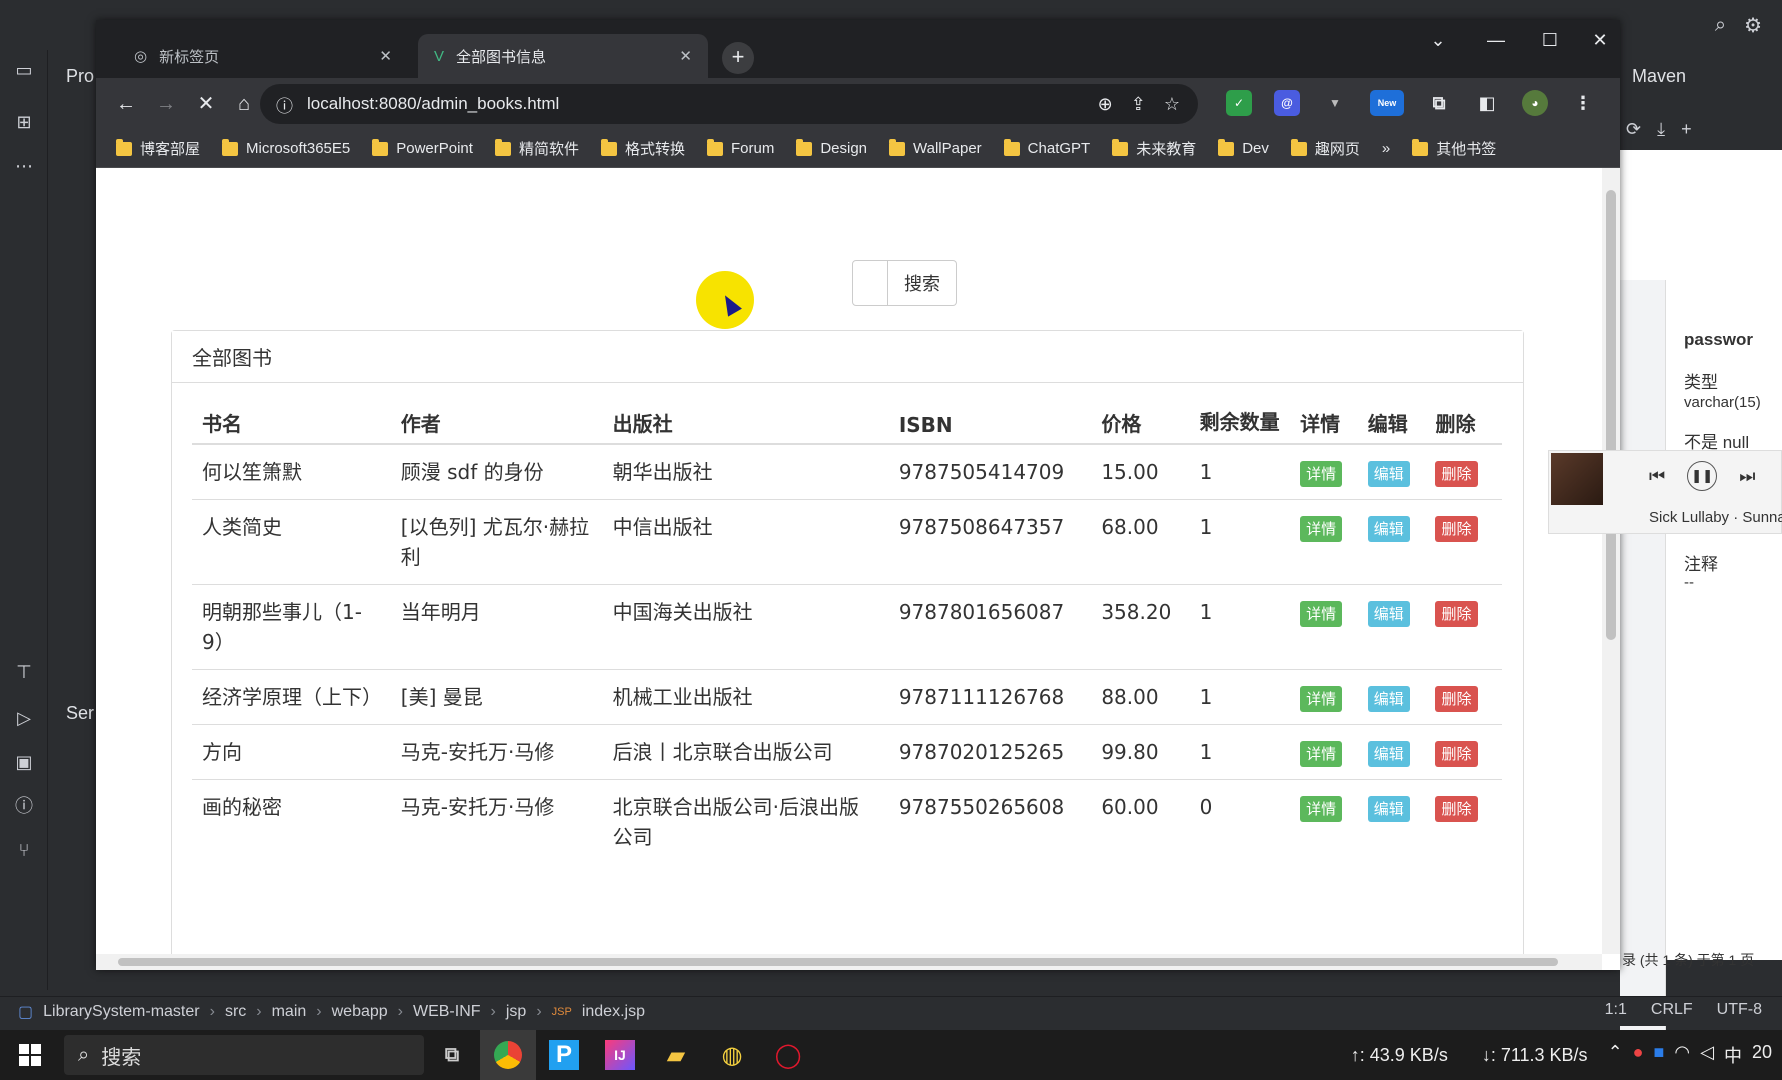  Describe the element at coordinates (642, 148) in the screenshot. I see `bookmark-folder: 格式转换` at that location.